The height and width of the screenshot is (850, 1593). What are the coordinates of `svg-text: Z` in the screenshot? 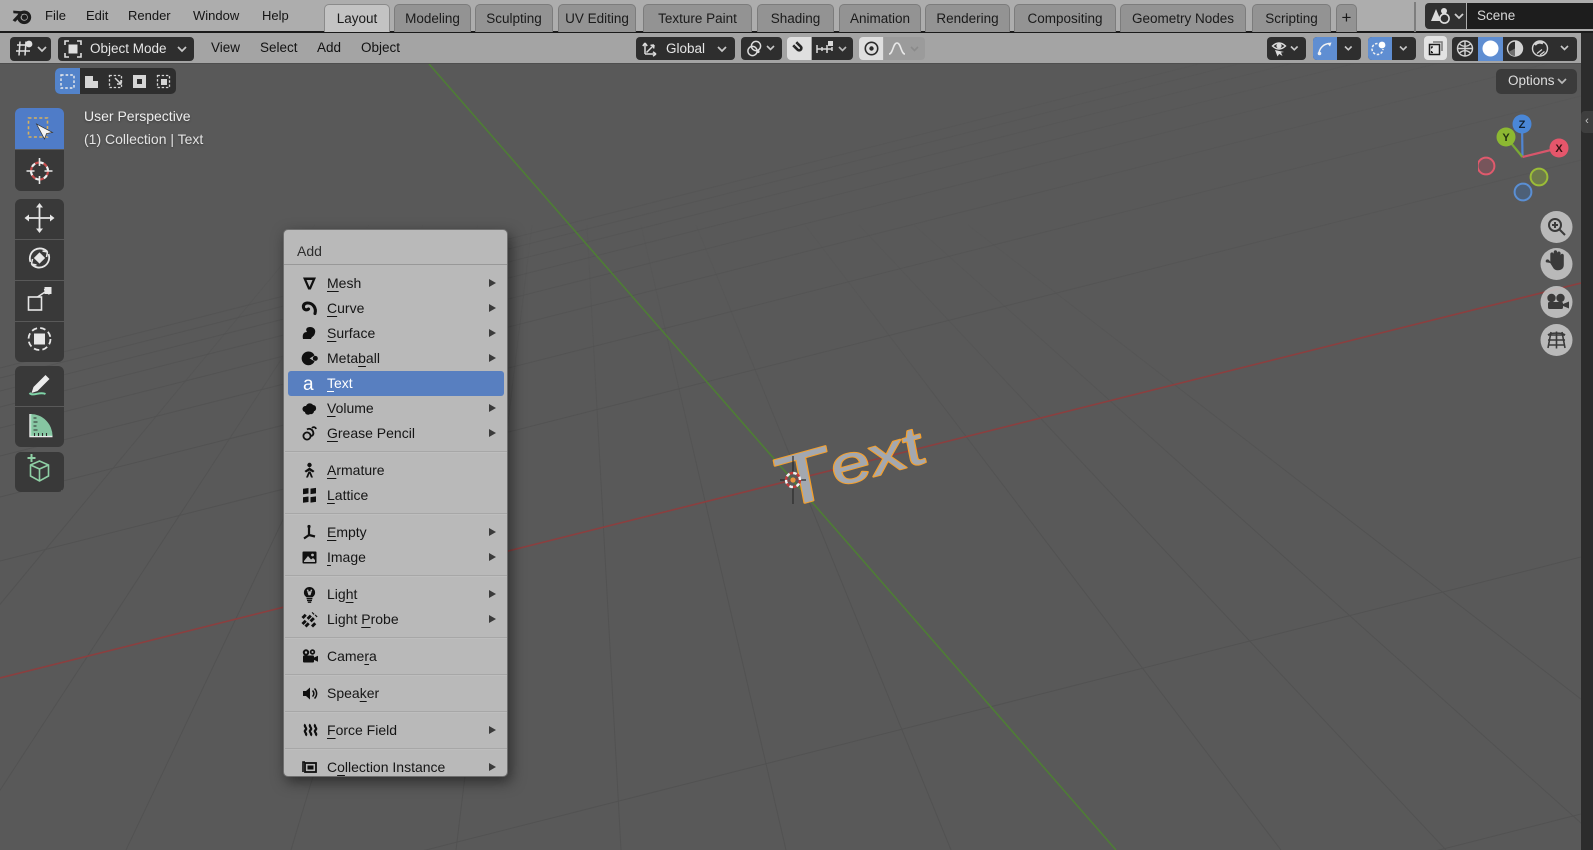 It's located at (1522, 125).